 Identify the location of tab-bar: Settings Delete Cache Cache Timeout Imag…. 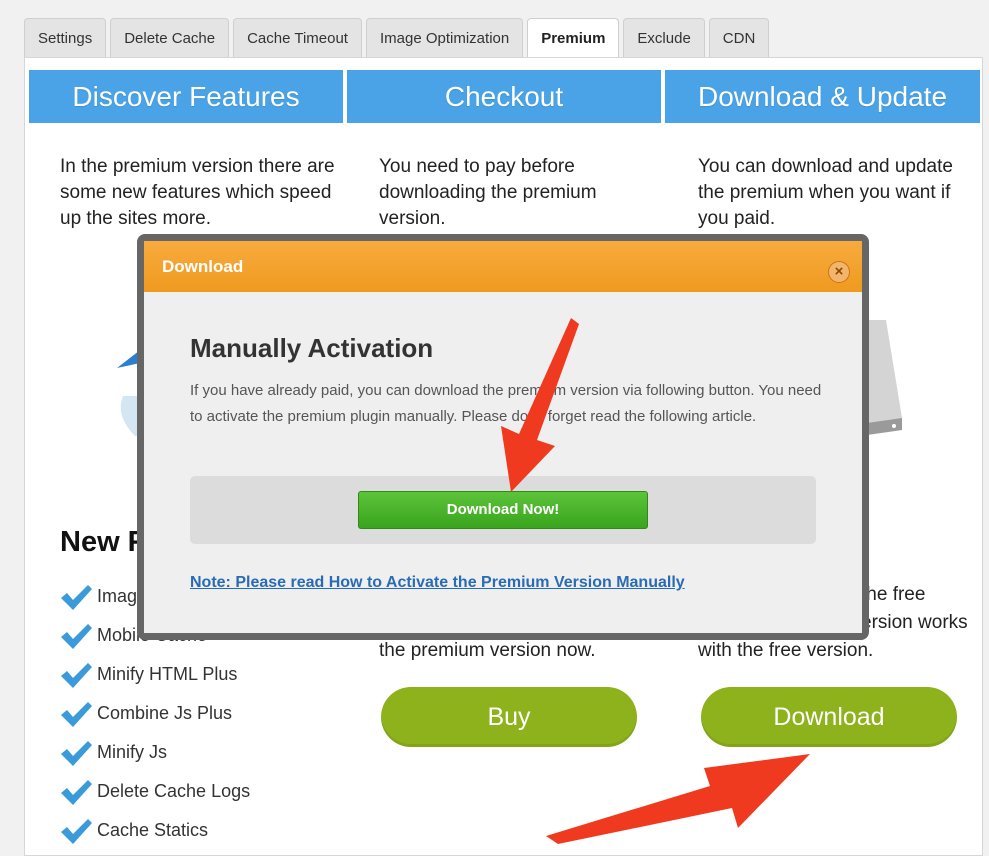
(397, 38).